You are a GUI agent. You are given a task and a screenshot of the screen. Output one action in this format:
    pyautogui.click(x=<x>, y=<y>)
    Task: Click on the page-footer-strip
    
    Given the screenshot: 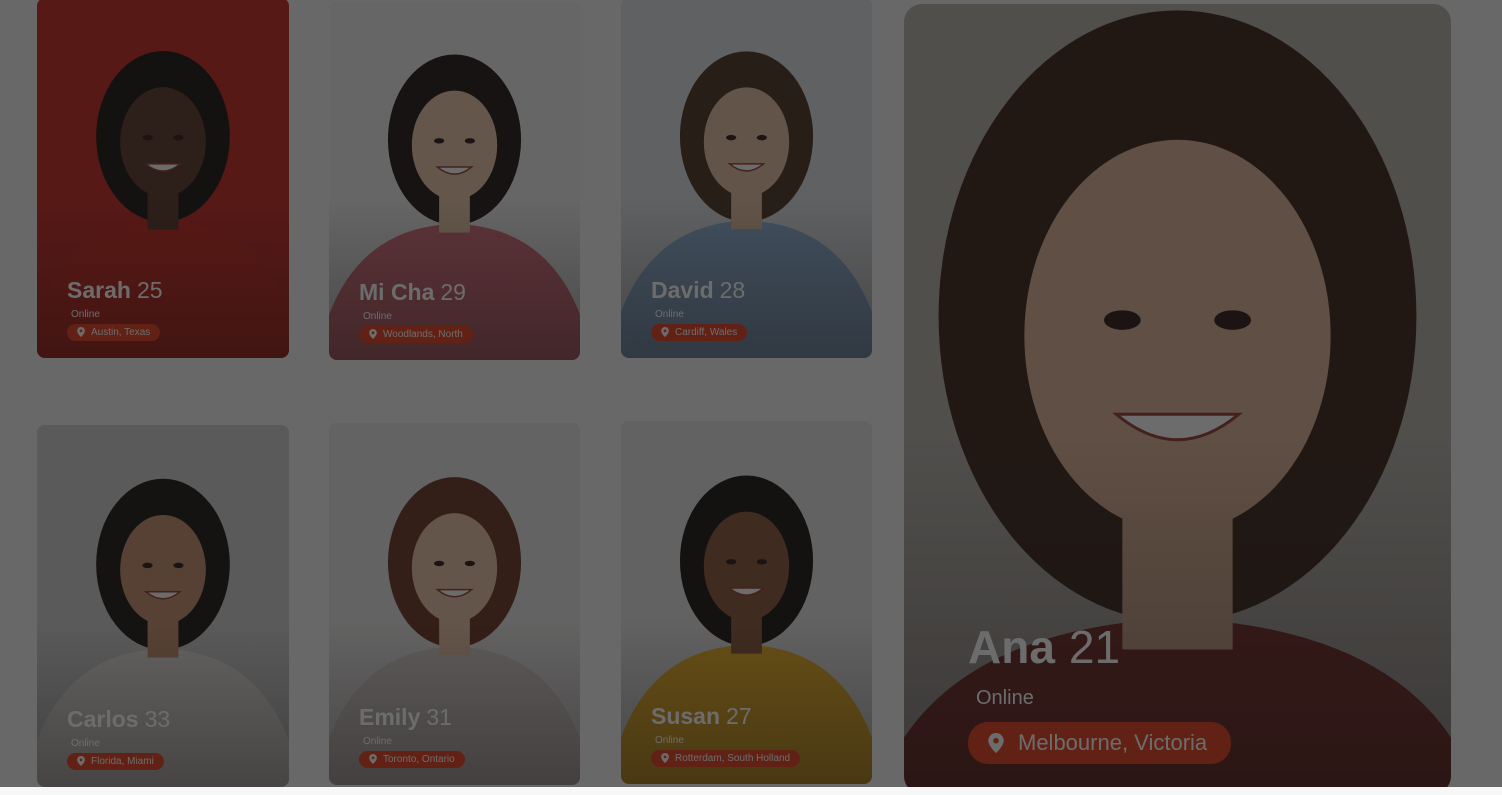 What is the action you would take?
    pyautogui.click(x=751, y=791)
    